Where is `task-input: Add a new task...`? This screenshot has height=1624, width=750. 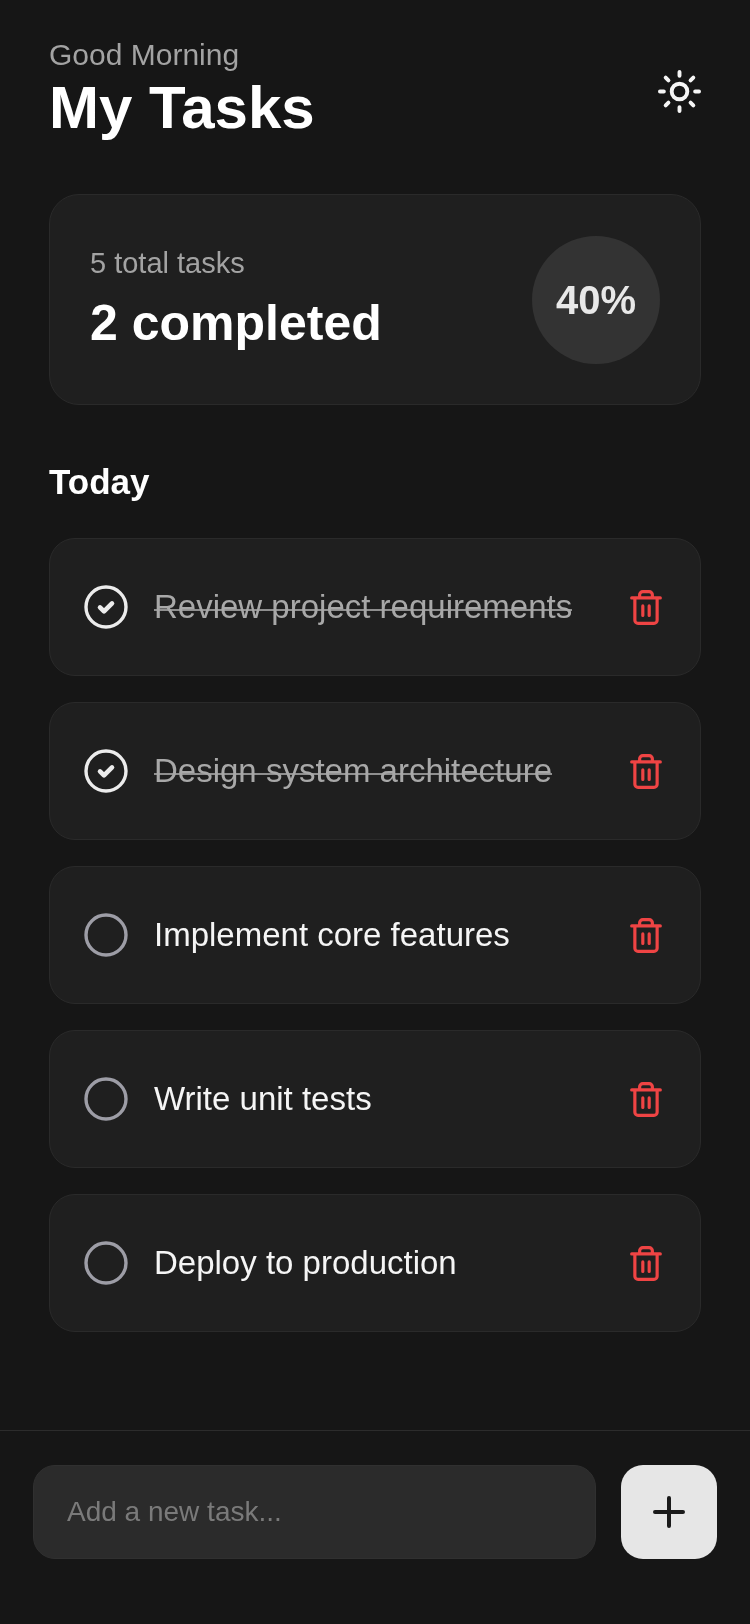 task-input: Add a new task... is located at coordinates (314, 1512).